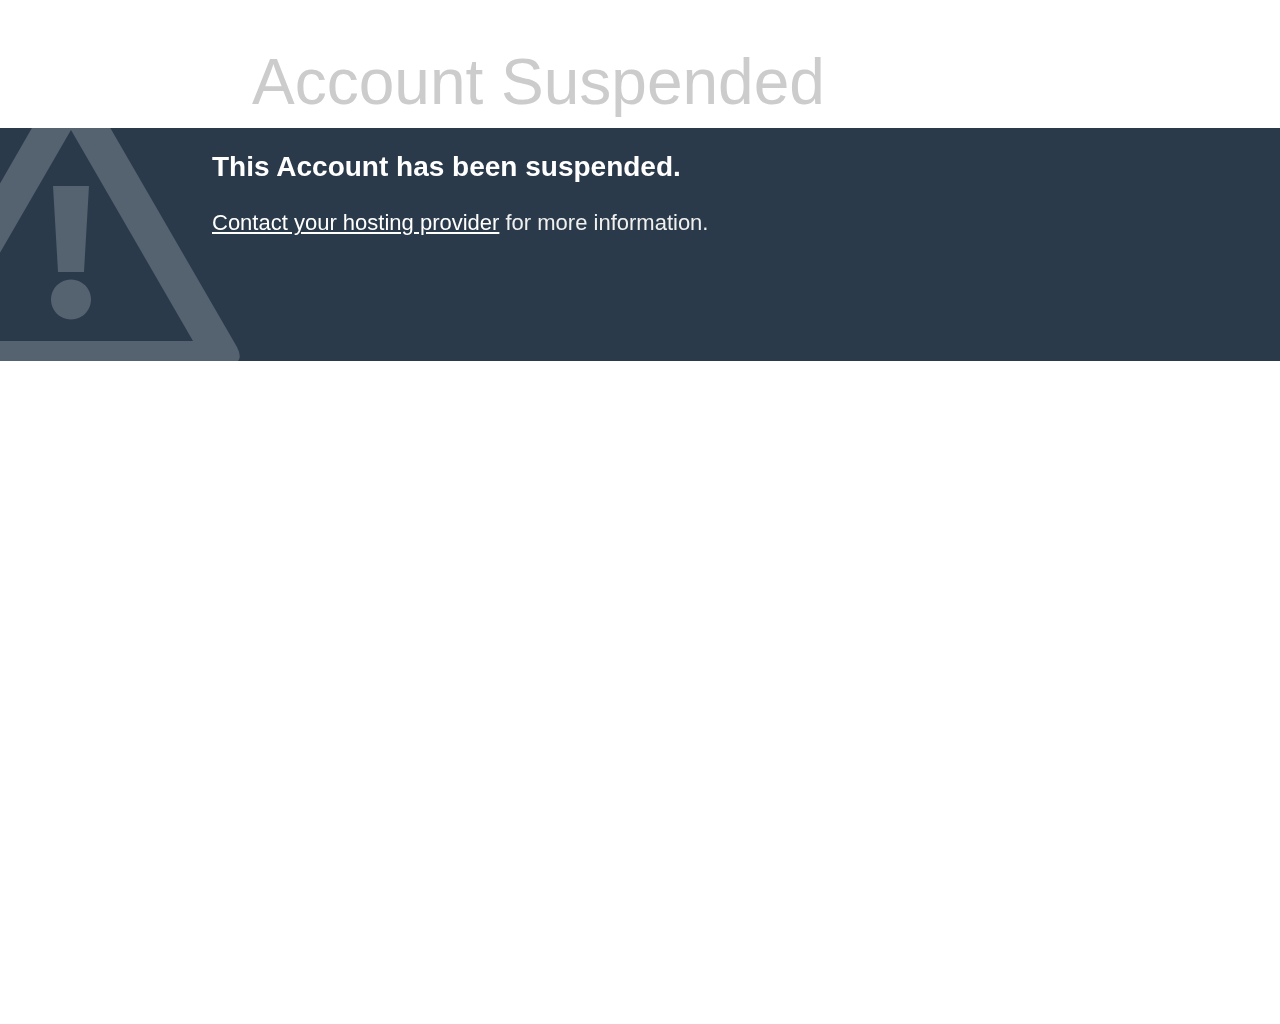 The width and height of the screenshot is (1280, 1024). What do you see at coordinates (356, 222) in the screenshot?
I see `hosting-provider-link: Contact your hosting provider` at bounding box center [356, 222].